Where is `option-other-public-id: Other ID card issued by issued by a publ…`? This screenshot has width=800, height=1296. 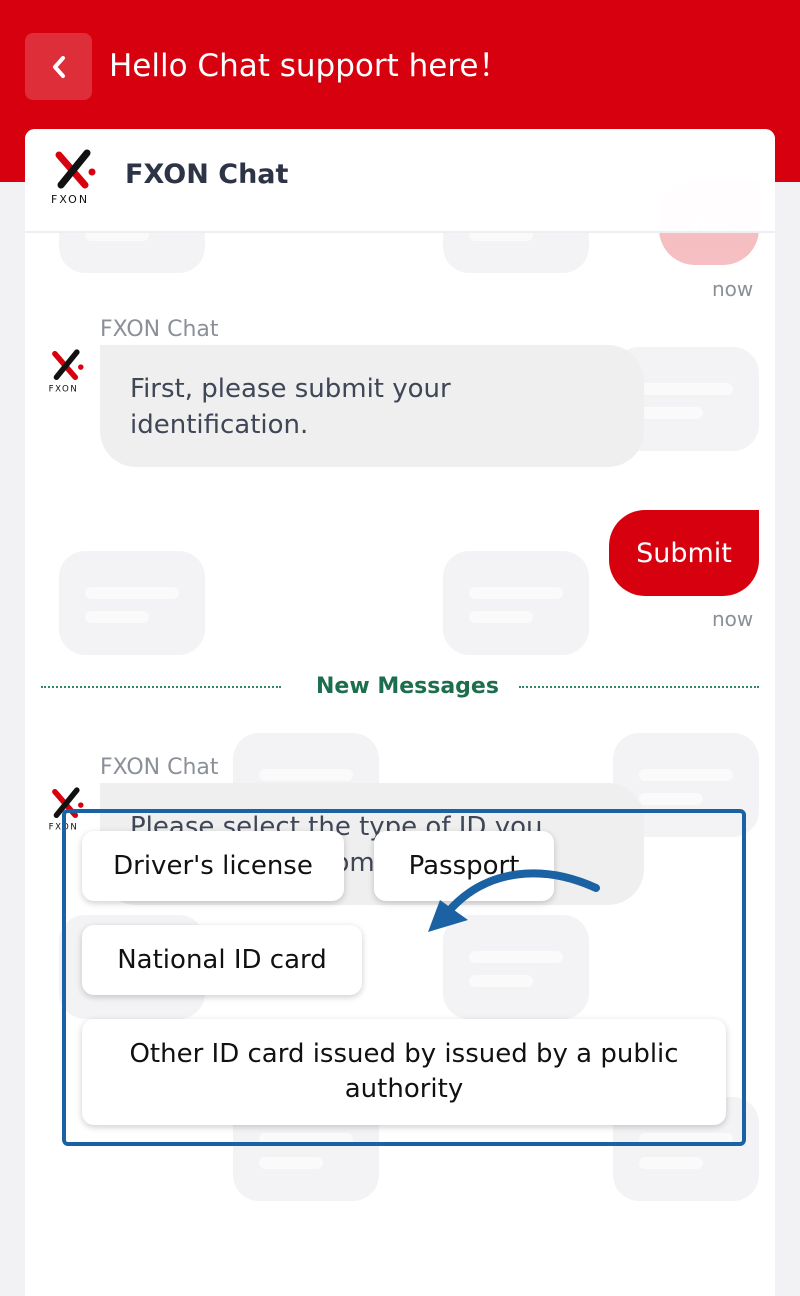 option-other-public-id: Other ID card issued by issued by a publ… is located at coordinates (404, 1072).